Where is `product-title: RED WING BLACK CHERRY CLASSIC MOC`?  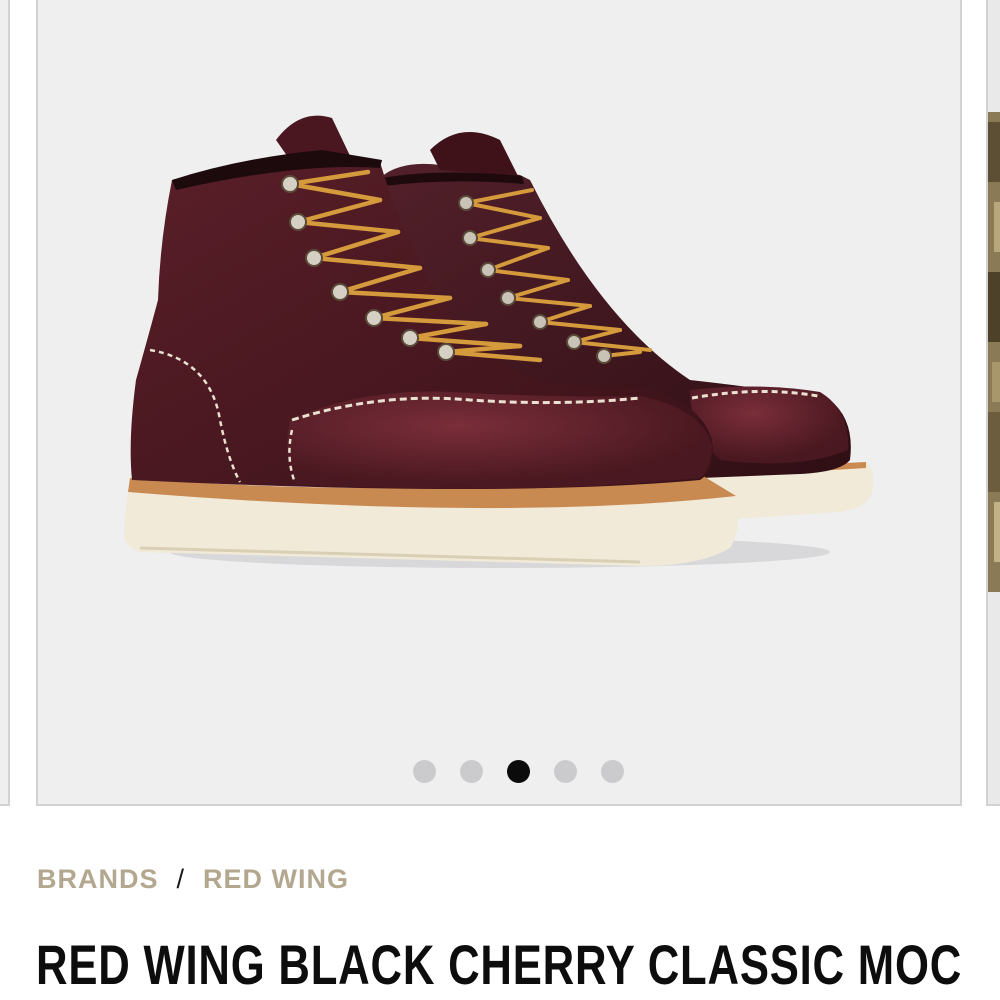
product-title: RED WING BLACK CHERRY CLASSIC MOC is located at coordinates (499, 964).